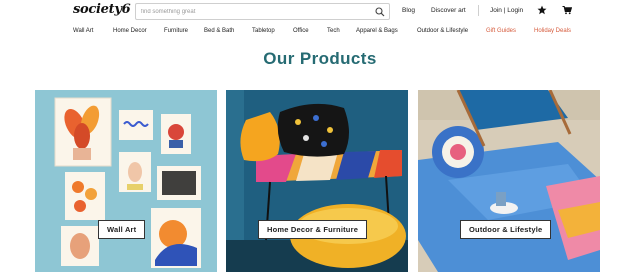  Describe the element at coordinates (301, 31) in the screenshot. I see `nav-office: Office` at that location.